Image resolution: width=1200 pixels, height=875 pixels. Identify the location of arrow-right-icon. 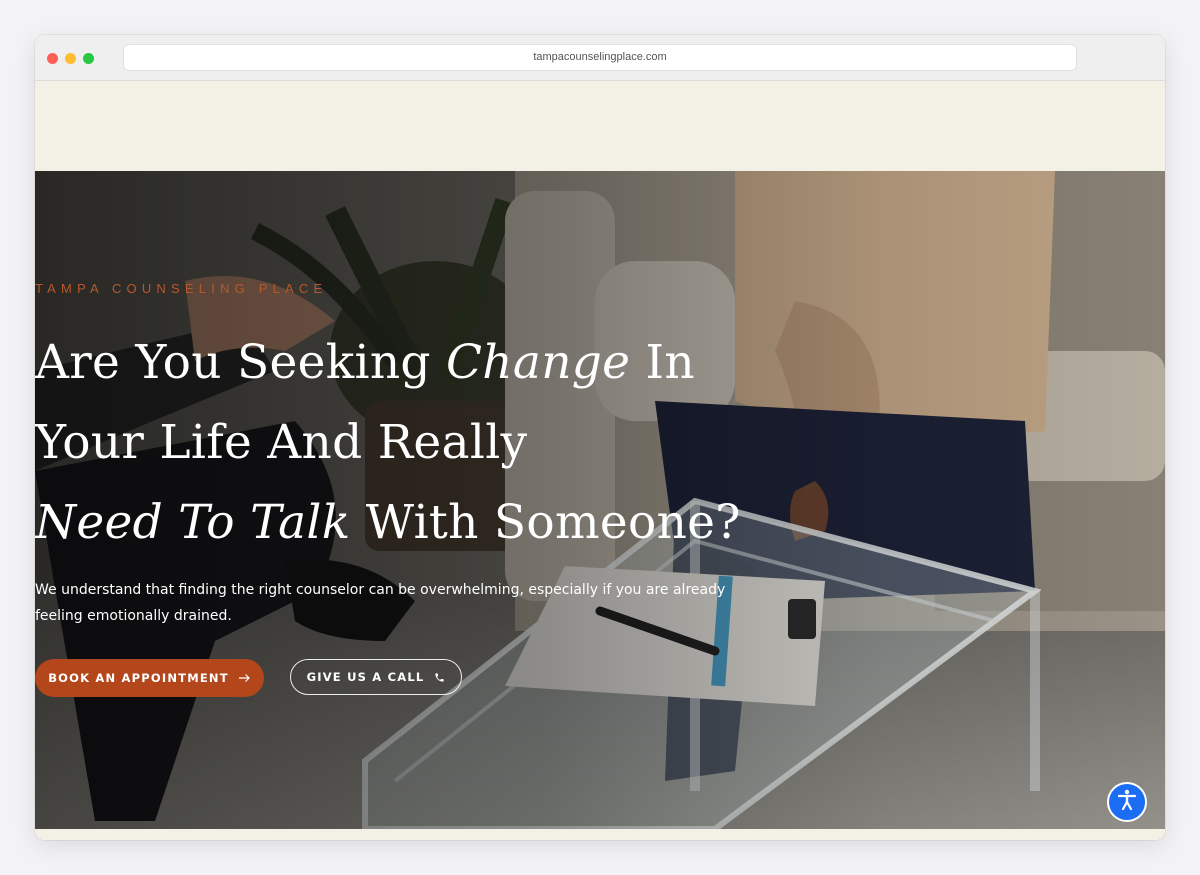
(244, 678).